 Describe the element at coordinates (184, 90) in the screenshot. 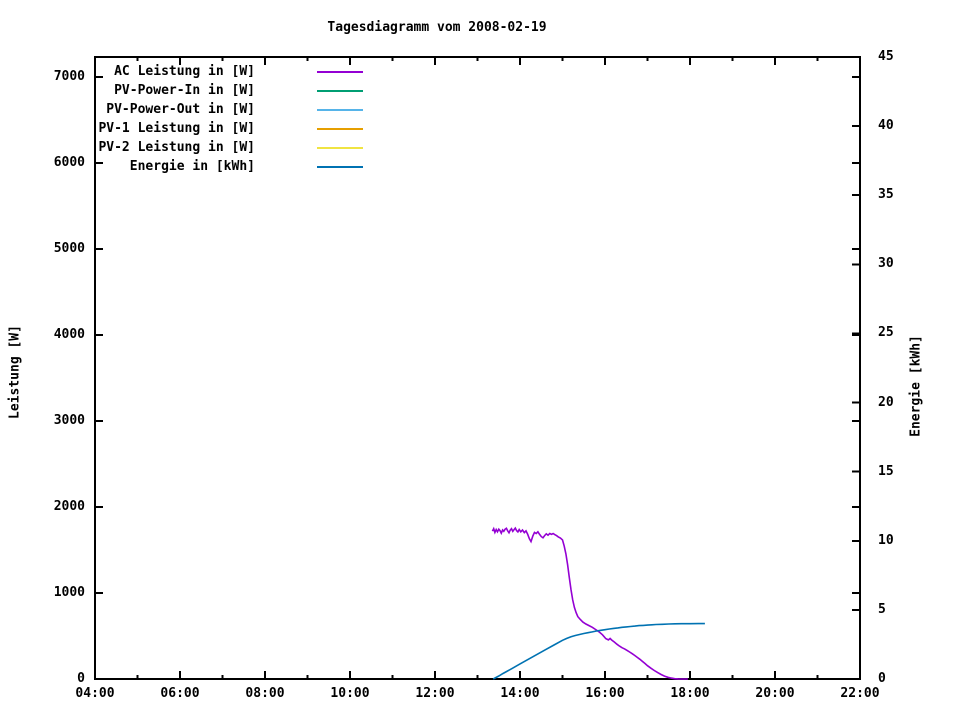

I see `legend-label: PV-Power-In in [W]` at that location.